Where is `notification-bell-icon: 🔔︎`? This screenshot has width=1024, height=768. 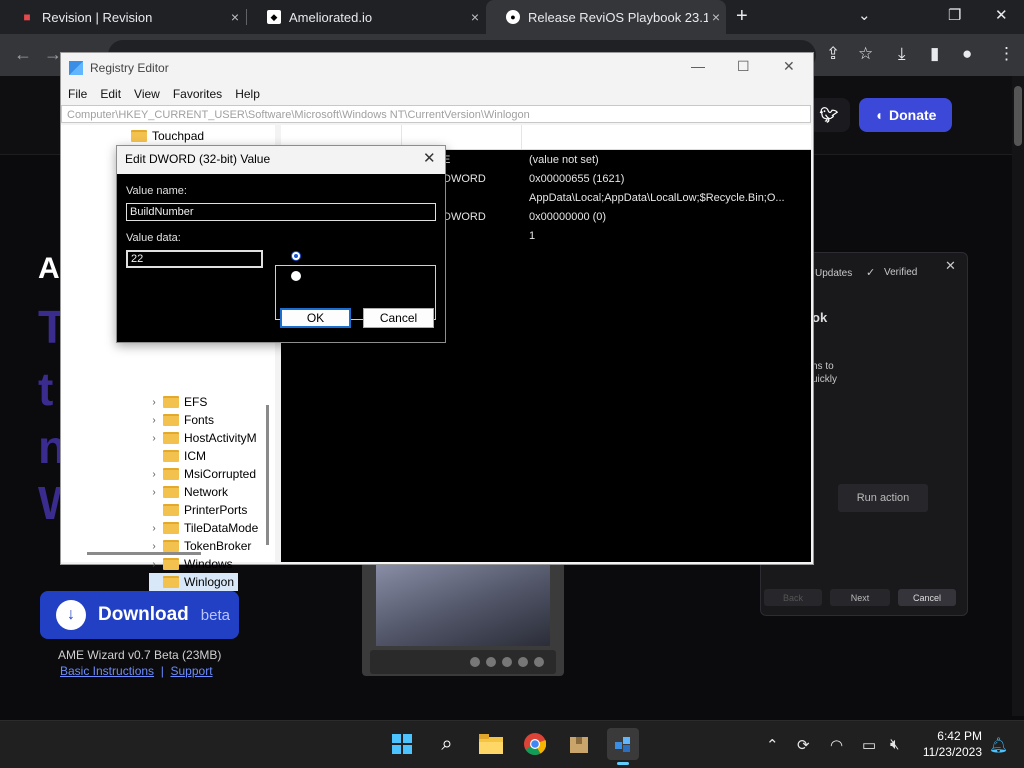
notification-bell-icon: 🔔︎ is located at coordinates (998, 745).